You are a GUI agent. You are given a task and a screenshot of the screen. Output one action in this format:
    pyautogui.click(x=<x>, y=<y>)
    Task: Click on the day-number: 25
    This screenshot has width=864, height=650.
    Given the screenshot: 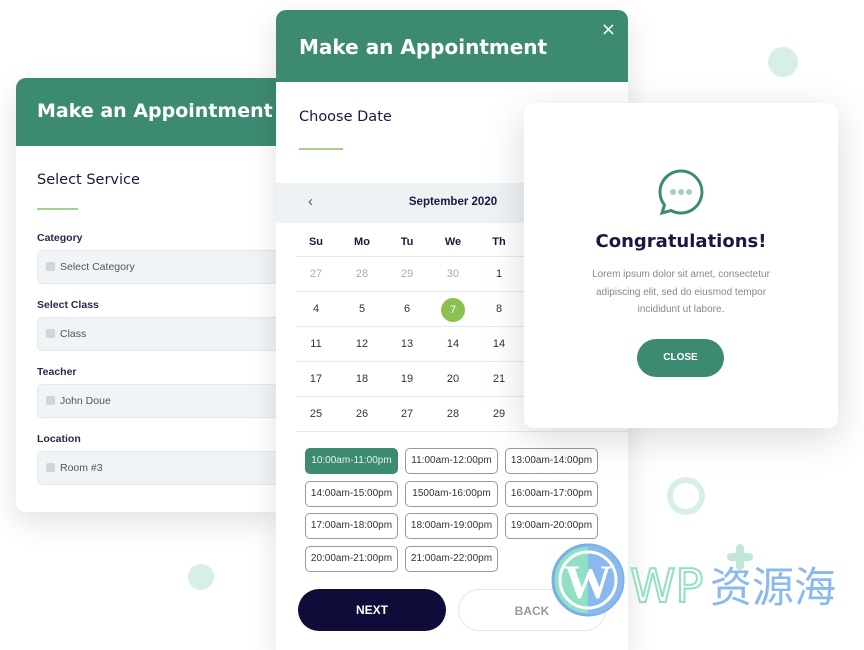 What is the action you would take?
    pyautogui.click(x=316, y=414)
    